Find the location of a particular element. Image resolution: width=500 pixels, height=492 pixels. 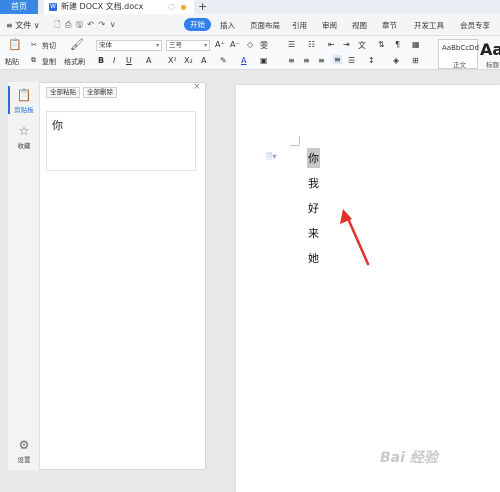

nav-favorites: ☆ 收藏 is located at coordinates (24, 137).